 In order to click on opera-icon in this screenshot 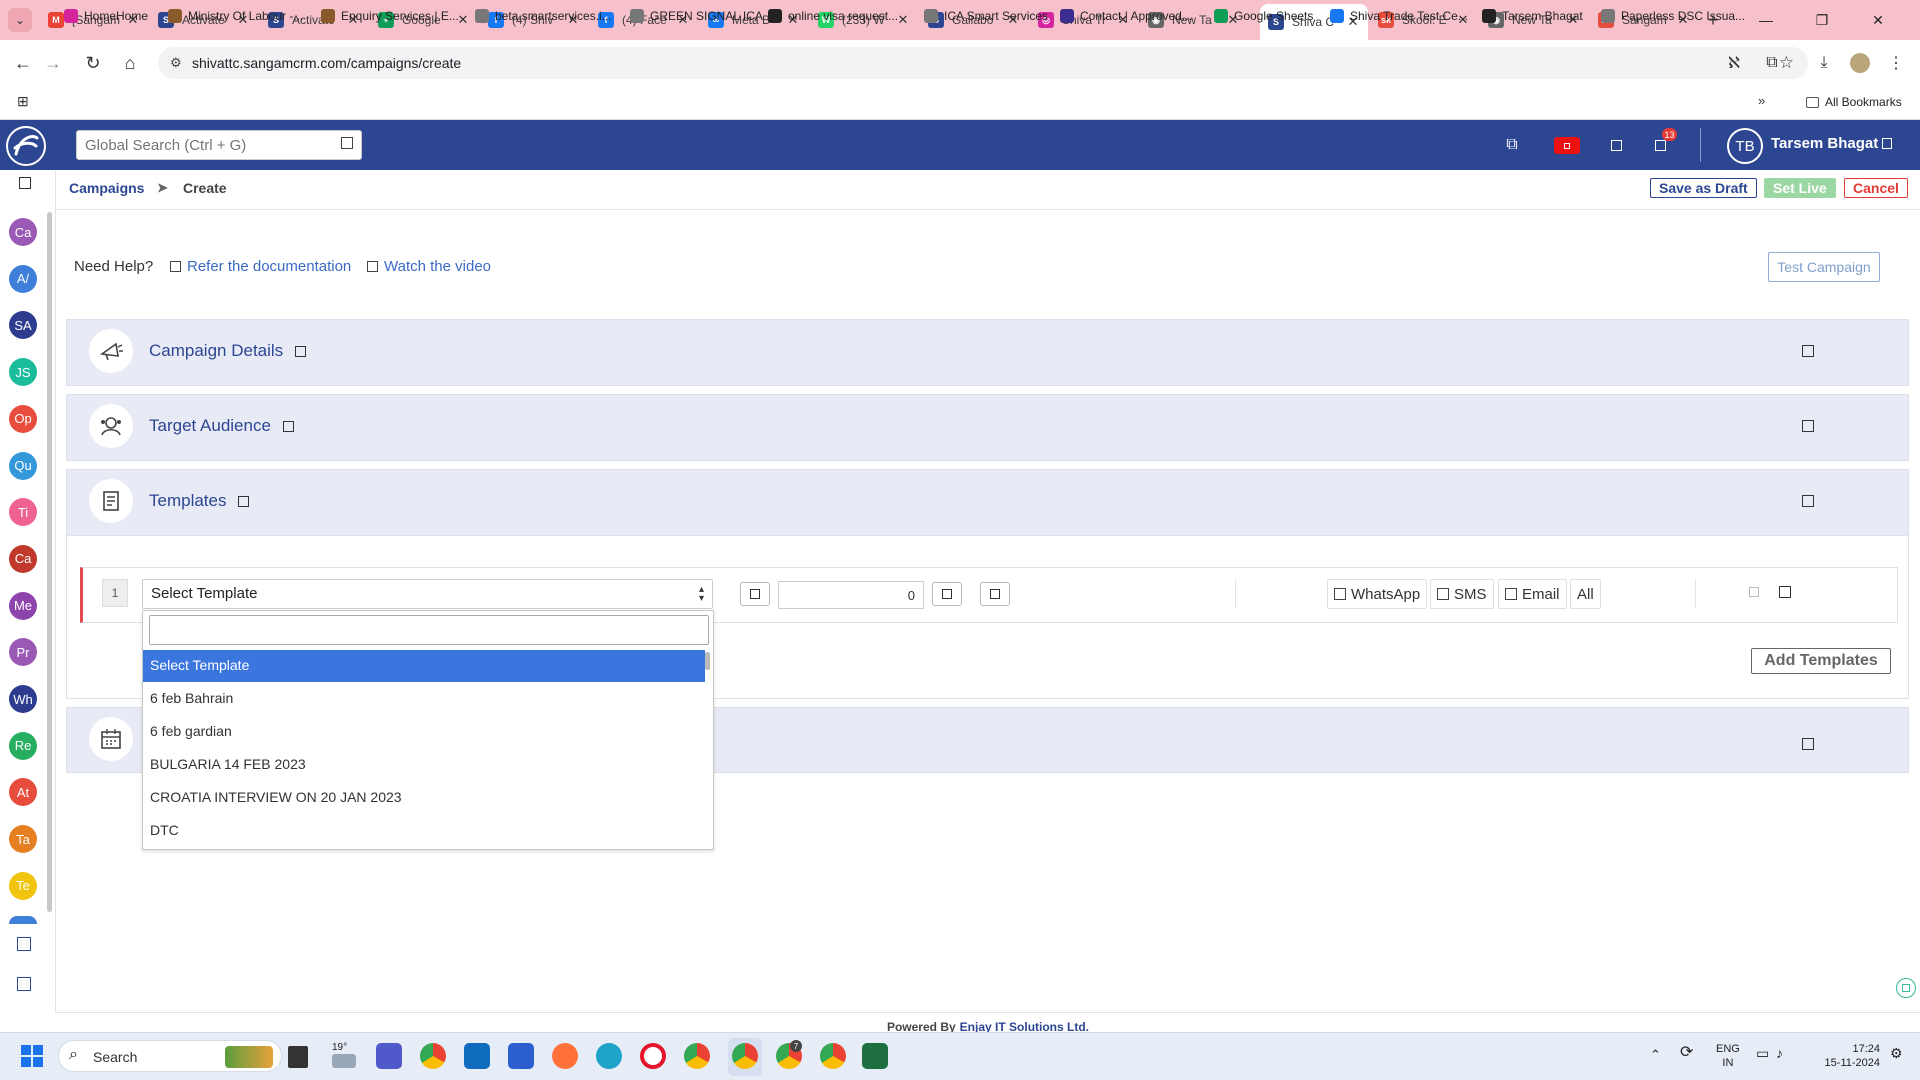, I will do `click(653, 1056)`.